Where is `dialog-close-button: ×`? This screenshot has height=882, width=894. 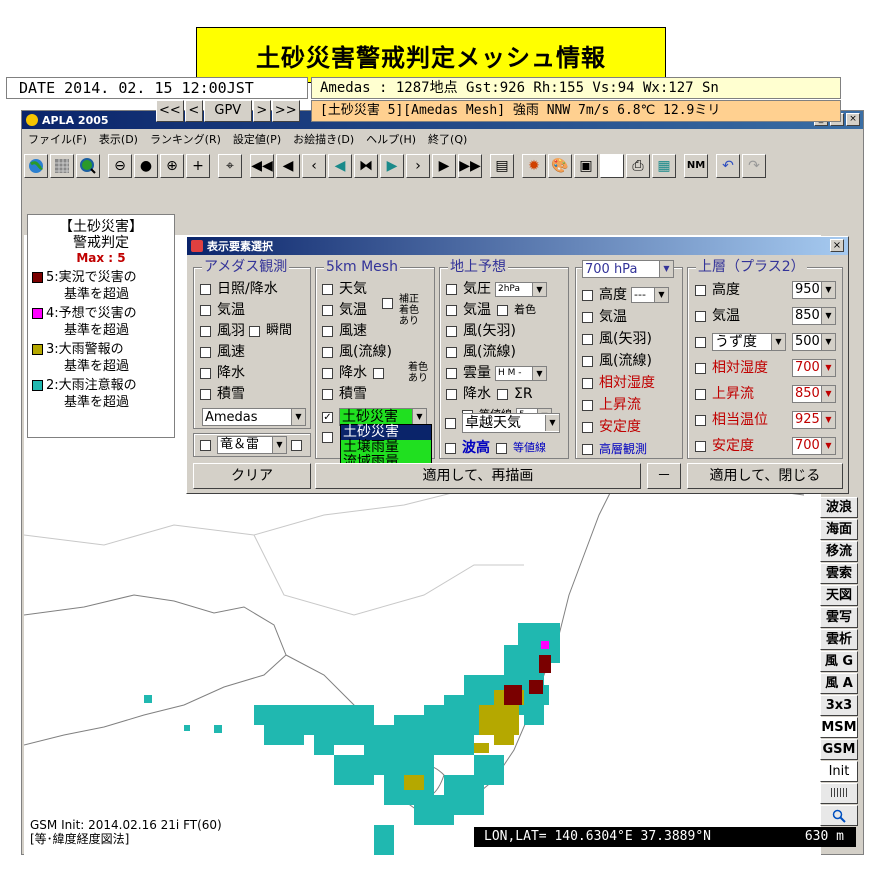
dialog-close-button: × is located at coordinates (837, 245).